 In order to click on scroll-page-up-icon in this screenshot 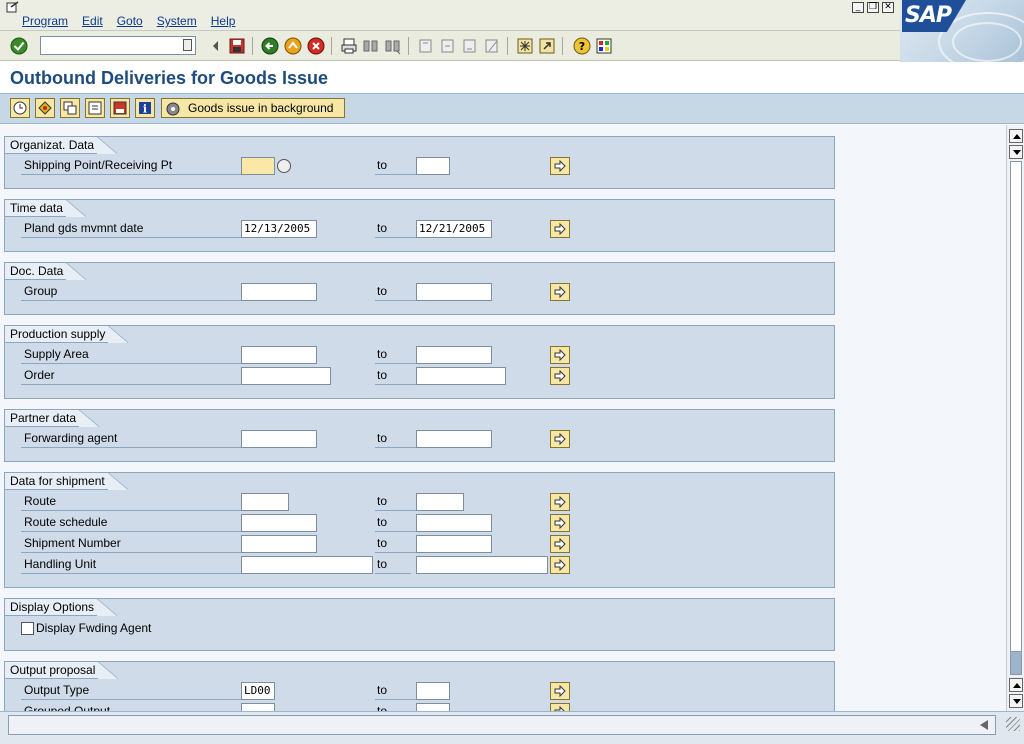, I will do `click(1016, 685)`.